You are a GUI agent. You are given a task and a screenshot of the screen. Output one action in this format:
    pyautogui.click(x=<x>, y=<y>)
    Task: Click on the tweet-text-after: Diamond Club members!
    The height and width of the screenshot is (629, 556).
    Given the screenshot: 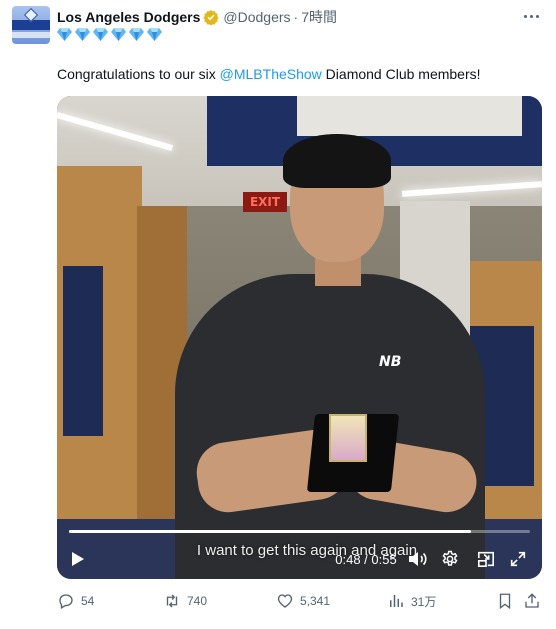 What is the action you would take?
    pyautogui.click(x=401, y=74)
    